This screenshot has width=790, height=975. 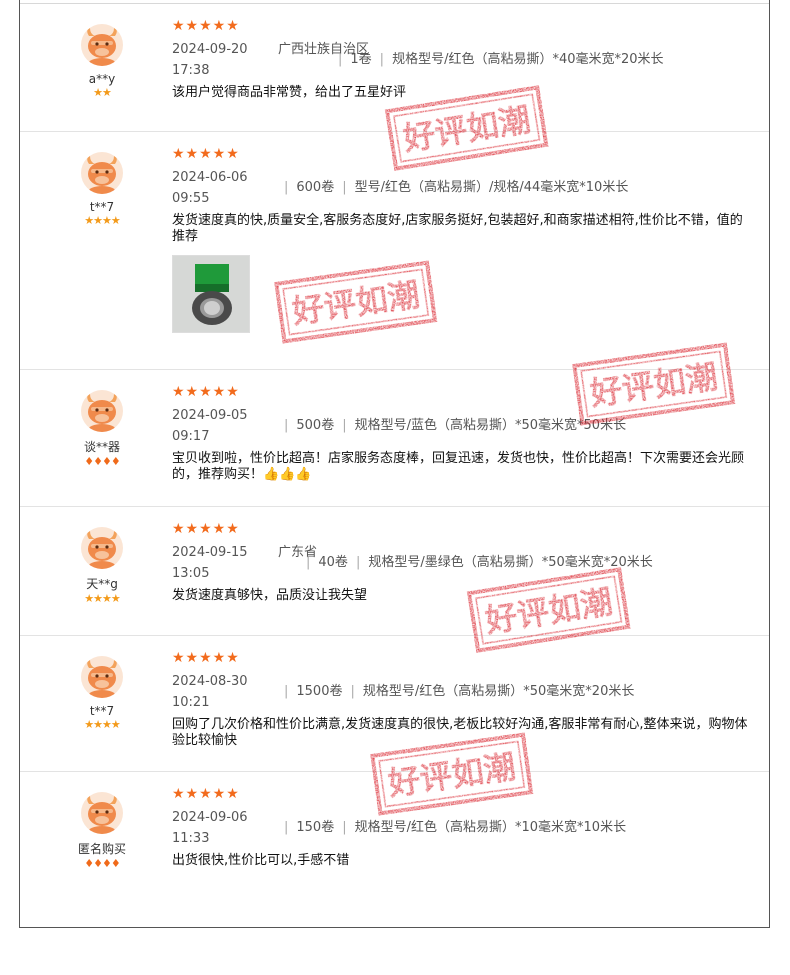 I want to click on review-time: 17:38, so click(x=191, y=70).